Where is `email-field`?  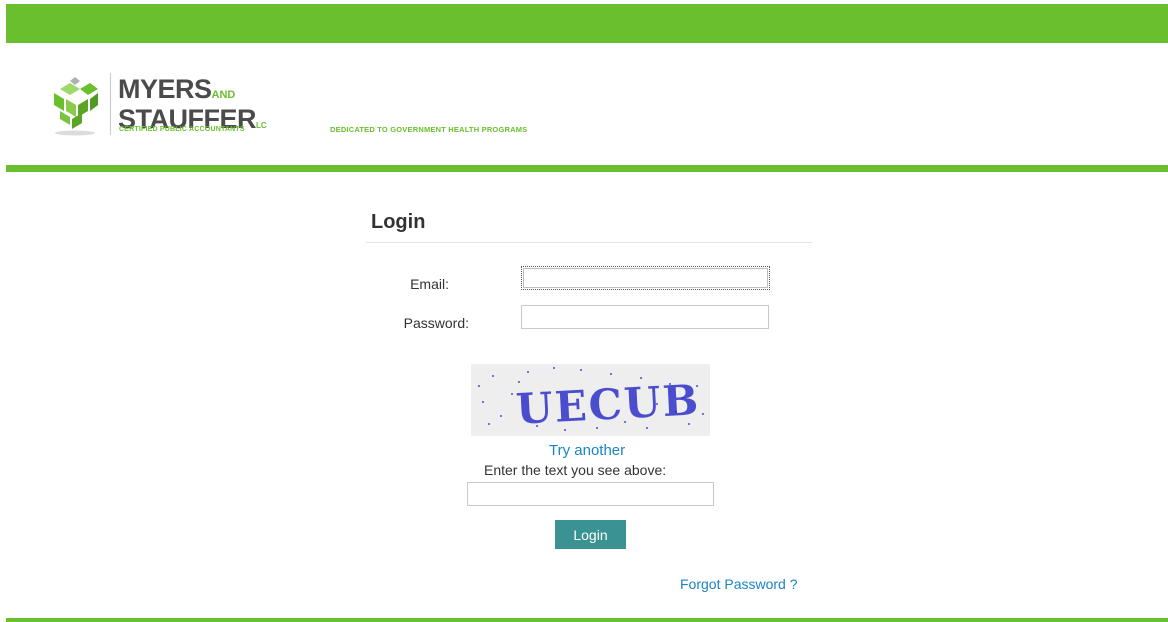 email-field is located at coordinates (645, 278).